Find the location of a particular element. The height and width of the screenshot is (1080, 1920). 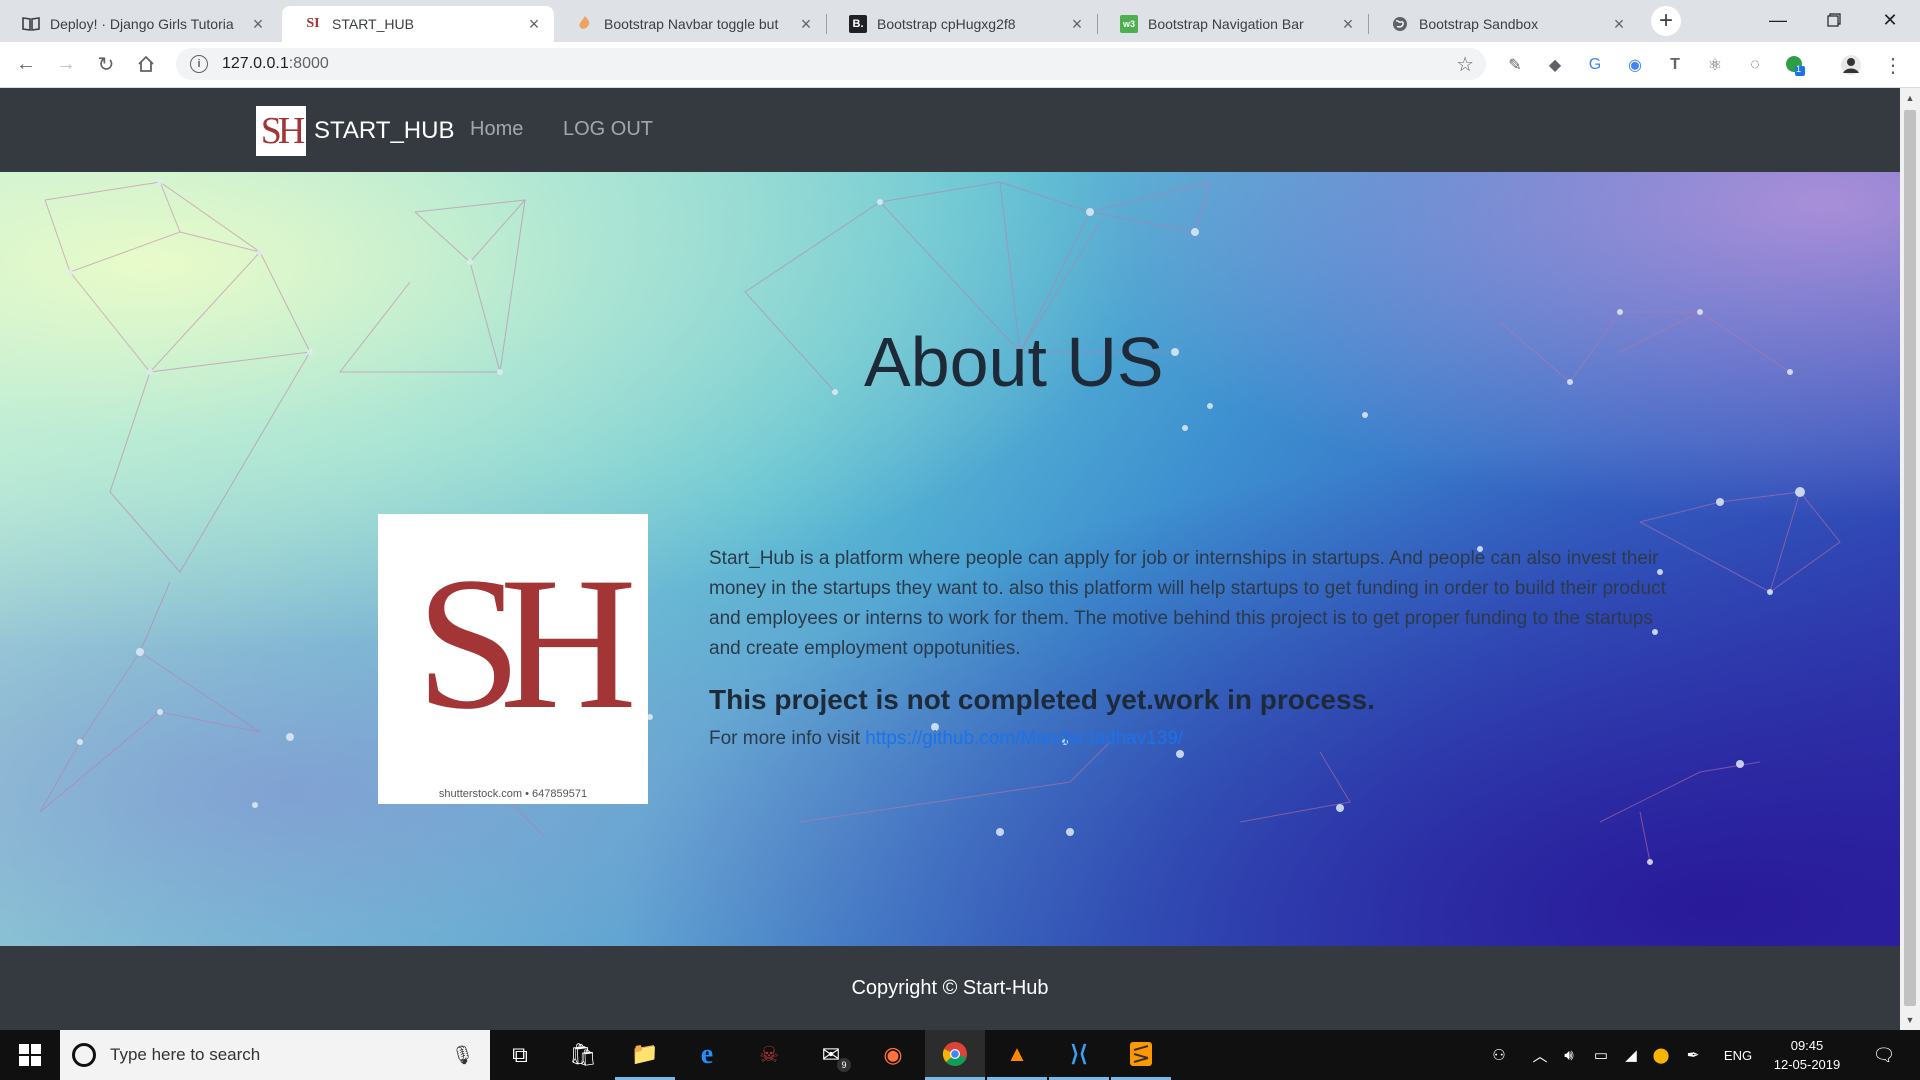

volume-icon: 🔊︎ is located at coordinates (1569, 1055).